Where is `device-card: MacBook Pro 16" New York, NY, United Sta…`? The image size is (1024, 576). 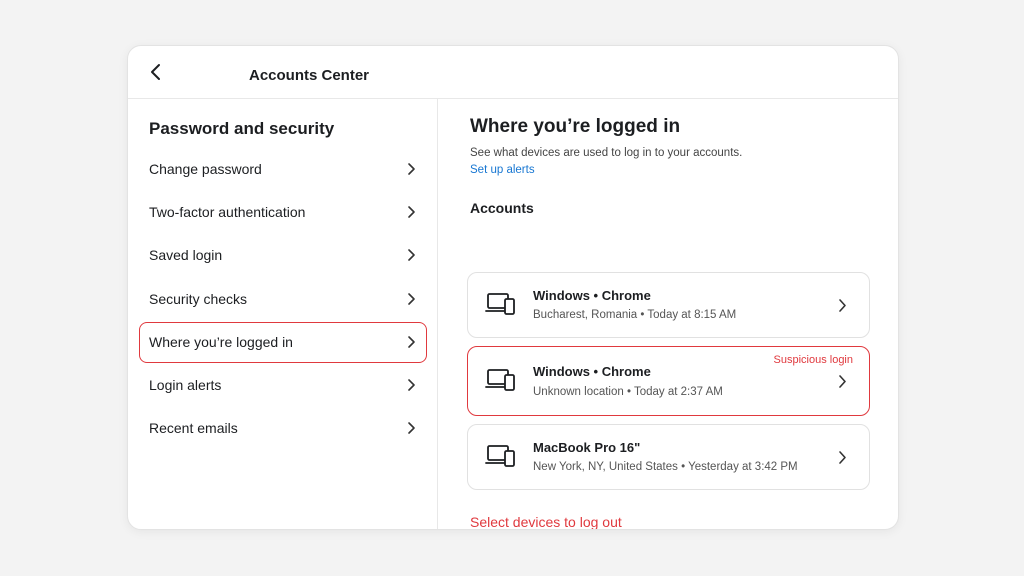 device-card: MacBook Pro 16" New York, NY, United Sta… is located at coordinates (668, 457).